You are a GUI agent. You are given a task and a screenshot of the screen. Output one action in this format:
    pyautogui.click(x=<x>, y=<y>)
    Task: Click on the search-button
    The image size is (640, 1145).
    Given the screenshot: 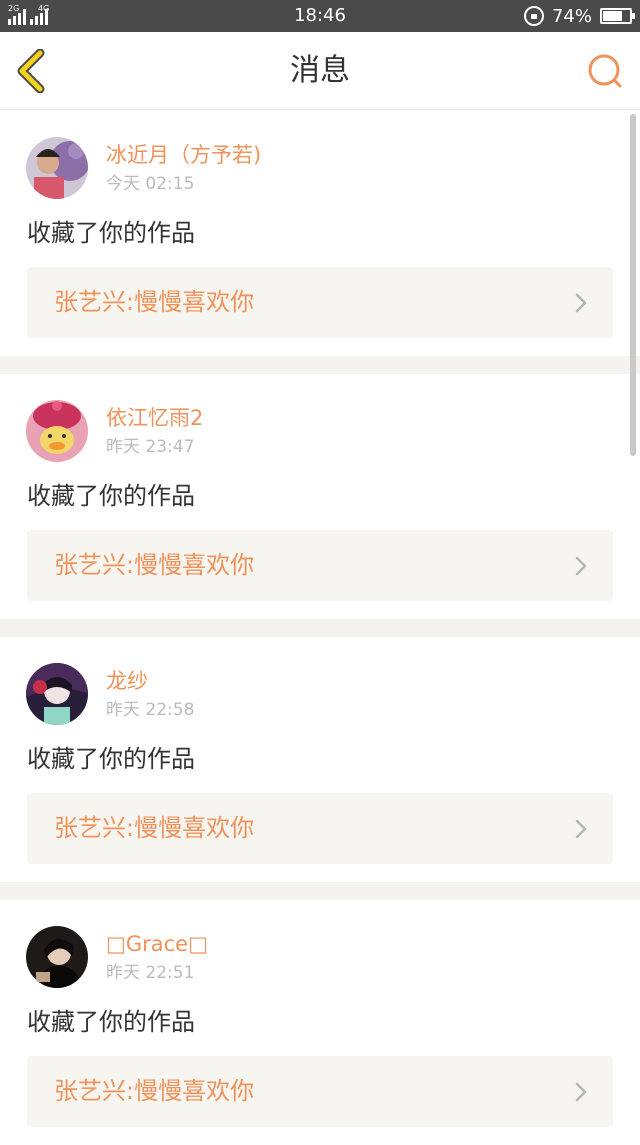 What is the action you would take?
    pyautogui.click(x=605, y=71)
    